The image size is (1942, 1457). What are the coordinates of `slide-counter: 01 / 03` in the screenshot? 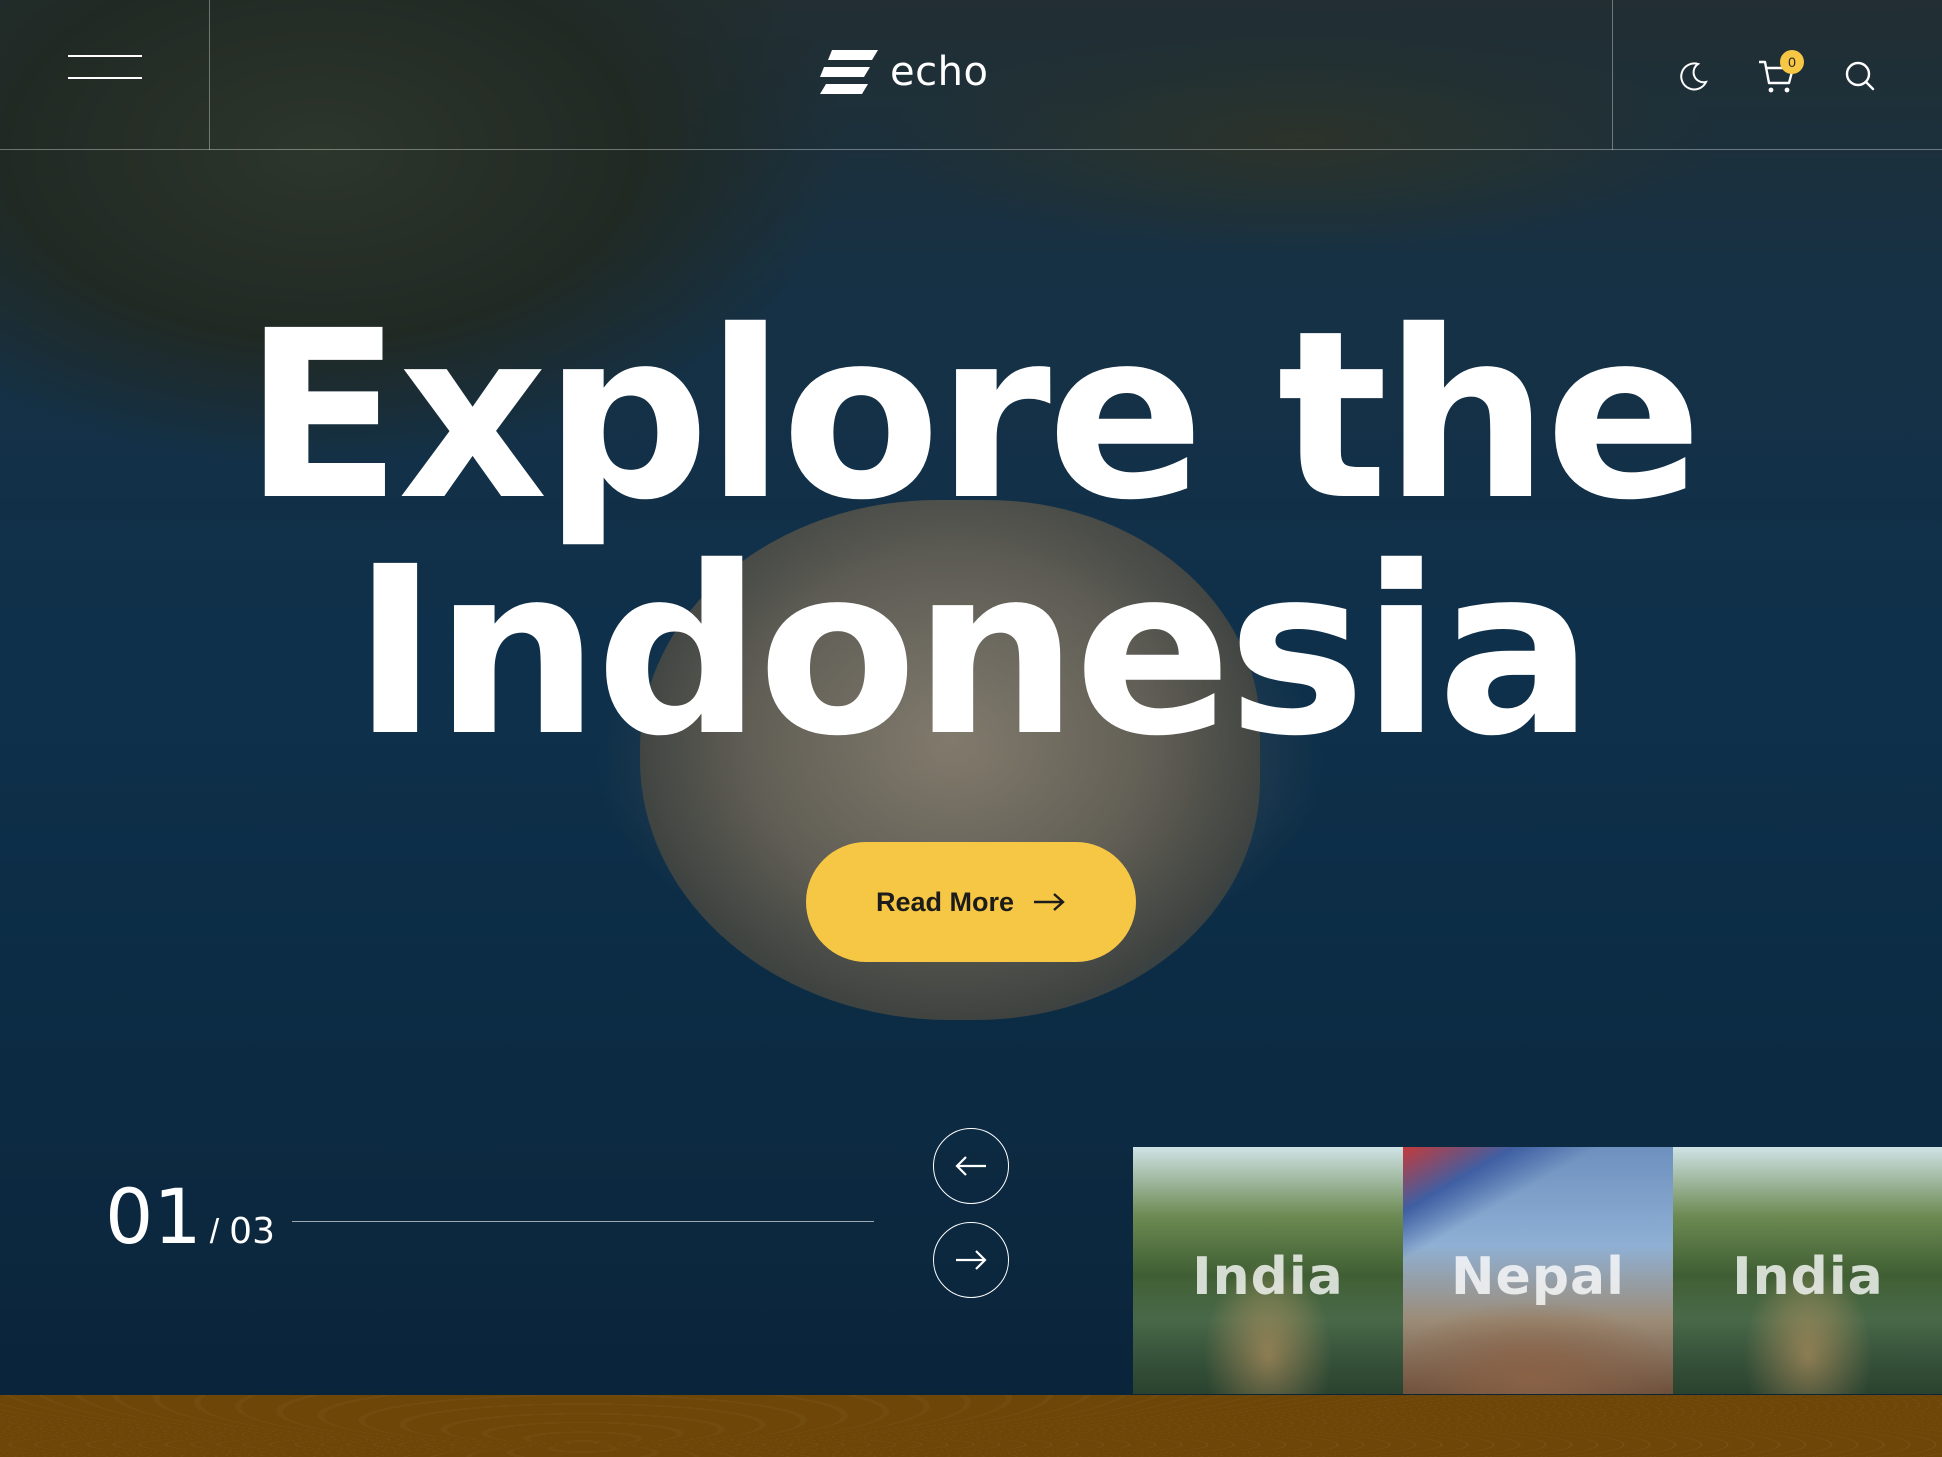 It's located at (190, 1216).